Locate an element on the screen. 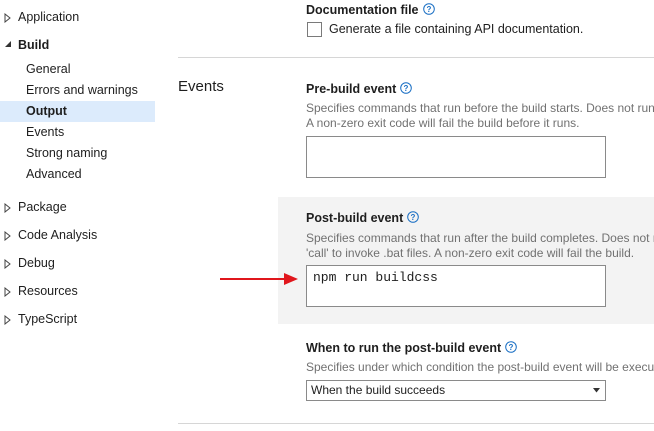  sidebar-item-package: Package is located at coordinates (77, 207).